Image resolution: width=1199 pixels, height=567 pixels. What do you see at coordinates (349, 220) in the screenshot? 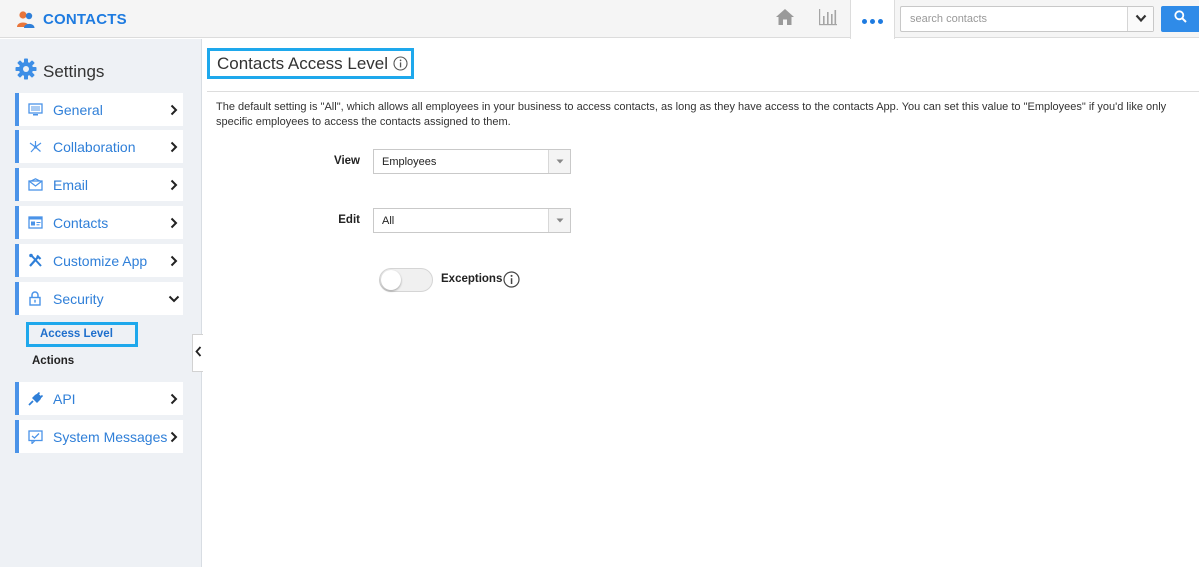
I see `edit-label: Edit` at bounding box center [349, 220].